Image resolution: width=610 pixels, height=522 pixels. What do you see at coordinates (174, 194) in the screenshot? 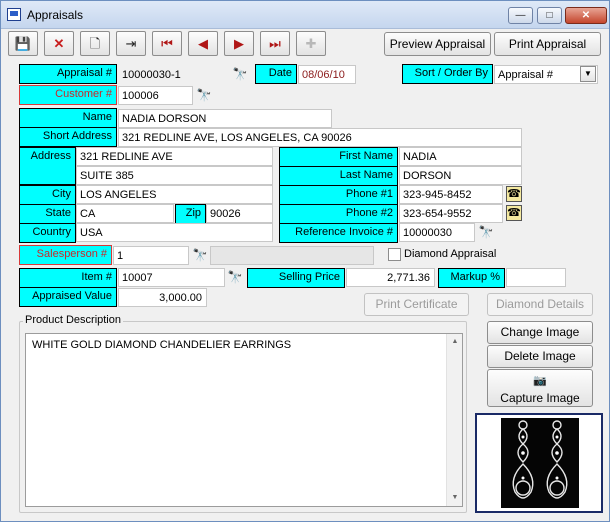
I see `city-field: LOS ANGELES` at bounding box center [174, 194].